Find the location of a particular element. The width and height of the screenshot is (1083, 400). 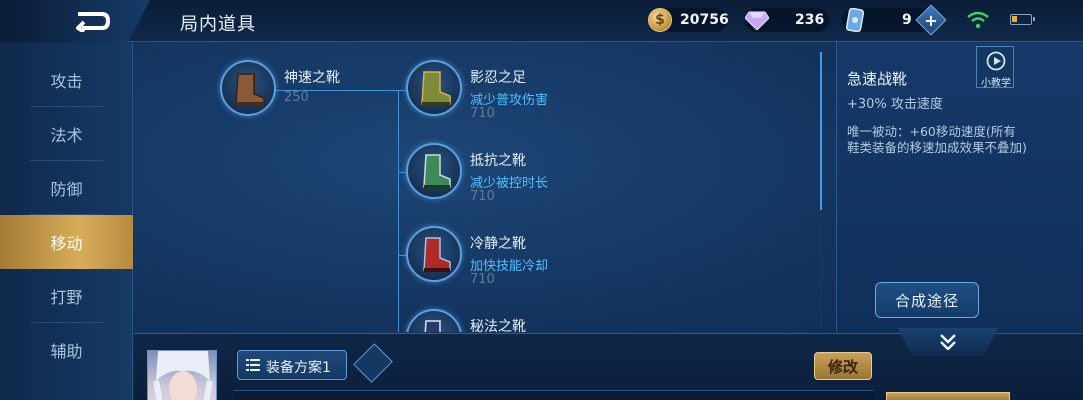

modify-button: 修改 is located at coordinates (843, 366).